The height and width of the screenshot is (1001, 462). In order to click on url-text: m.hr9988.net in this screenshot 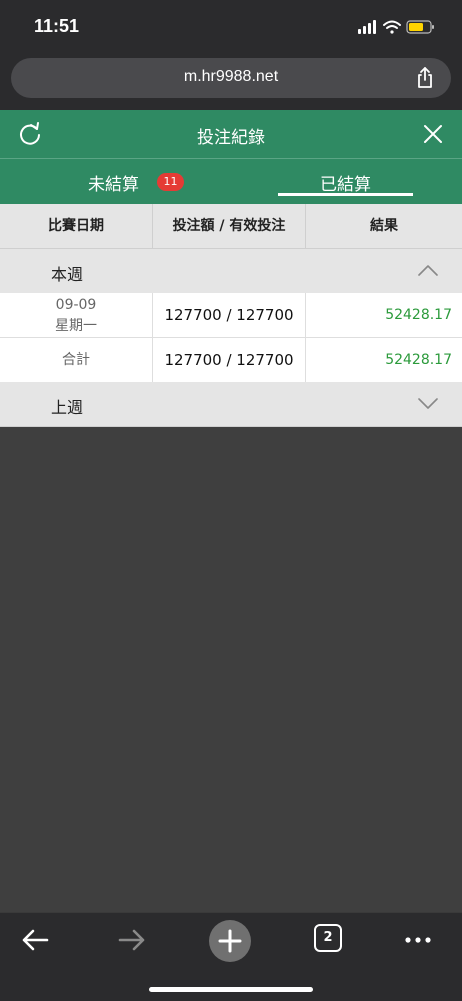, I will do `click(231, 77)`.